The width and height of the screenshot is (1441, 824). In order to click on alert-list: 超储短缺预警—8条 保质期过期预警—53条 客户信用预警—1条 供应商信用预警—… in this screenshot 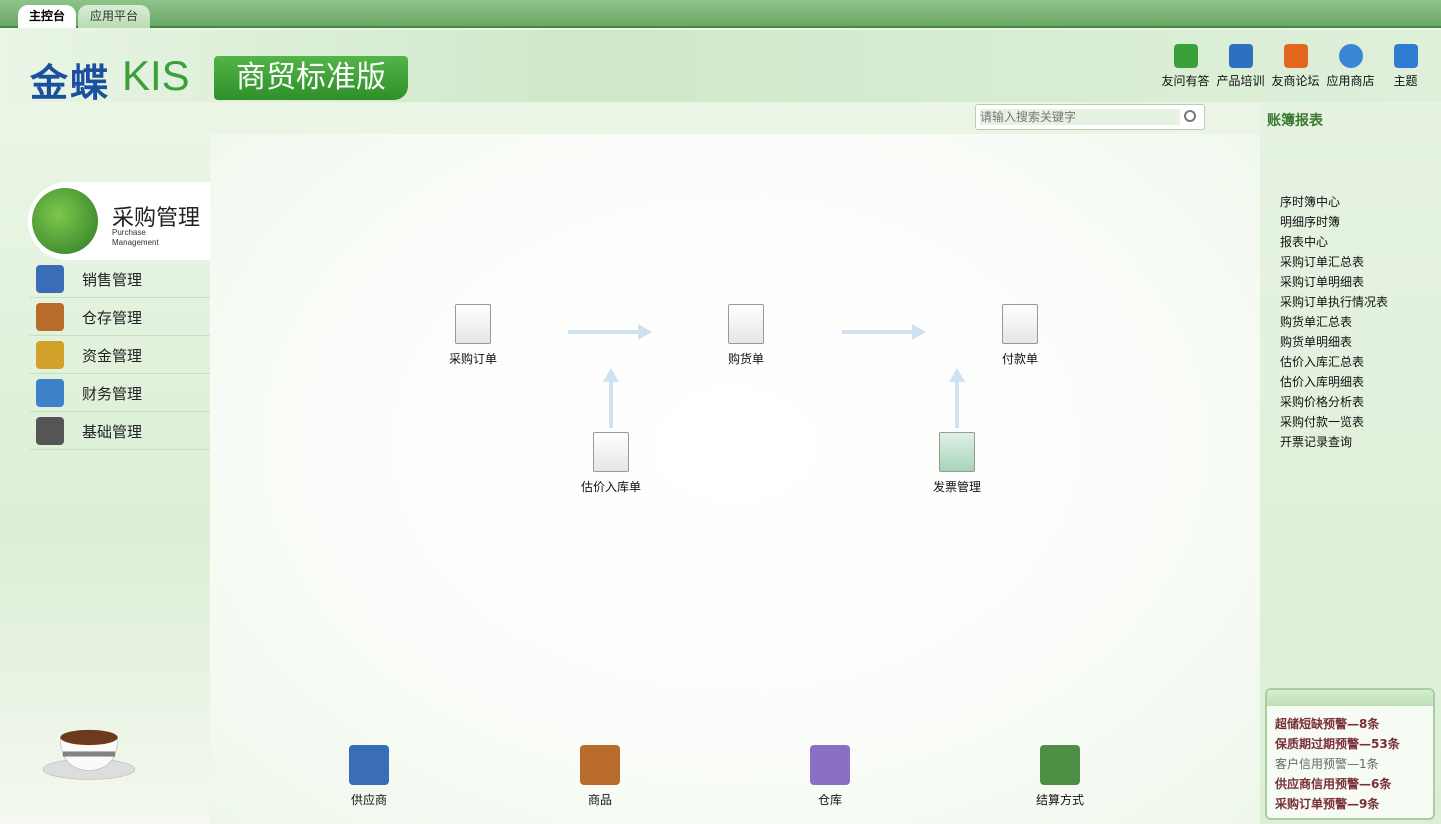, I will do `click(1337, 764)`.